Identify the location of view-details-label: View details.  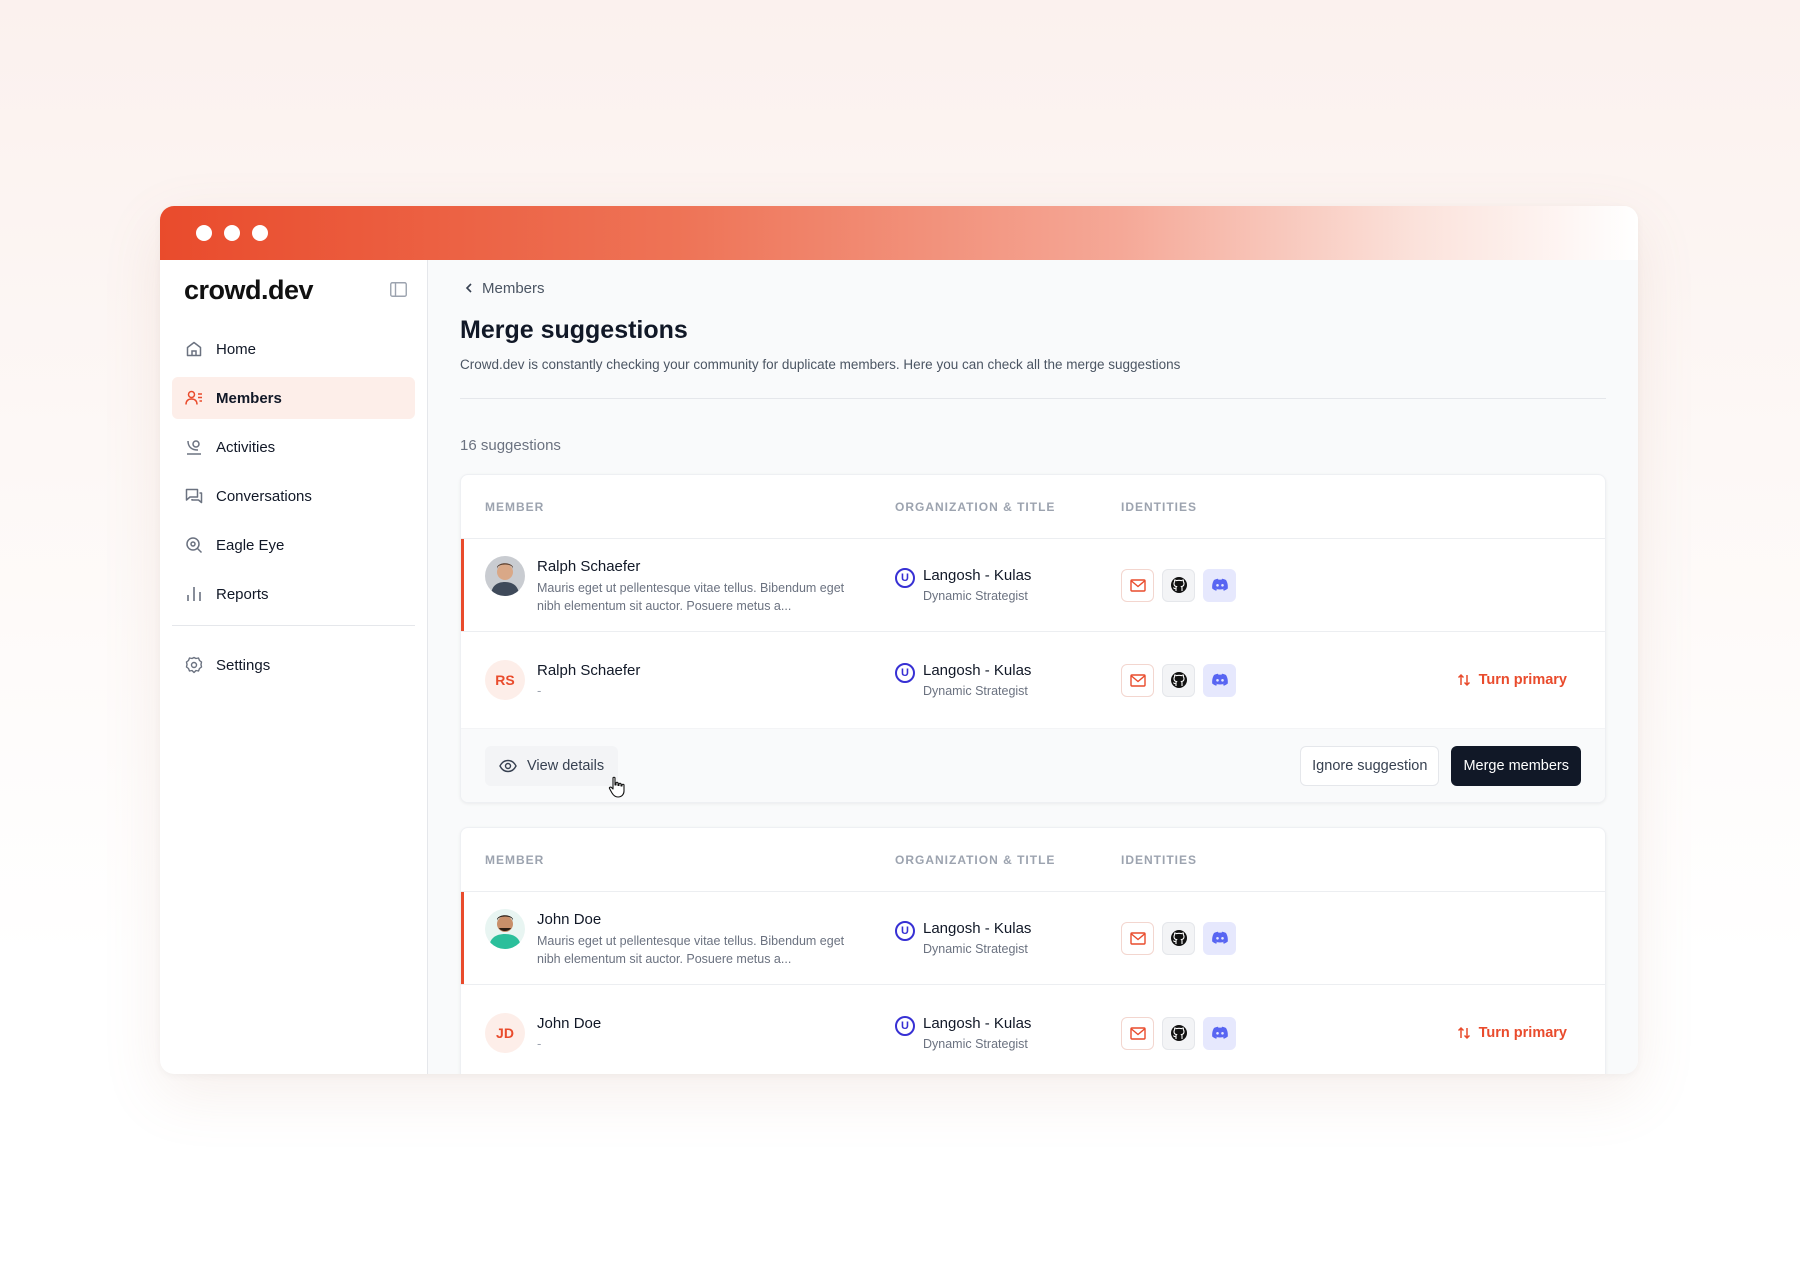
(566, 765).